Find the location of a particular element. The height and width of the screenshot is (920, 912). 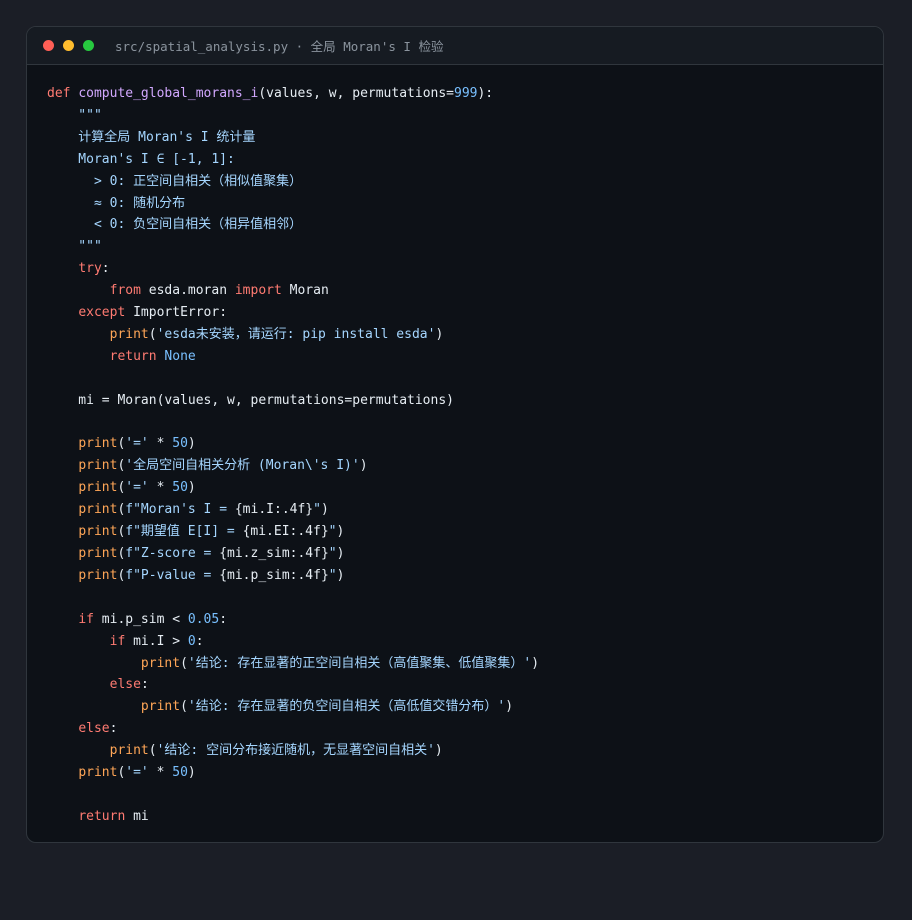

code-line: return mi is located at coordinates (293, 817).